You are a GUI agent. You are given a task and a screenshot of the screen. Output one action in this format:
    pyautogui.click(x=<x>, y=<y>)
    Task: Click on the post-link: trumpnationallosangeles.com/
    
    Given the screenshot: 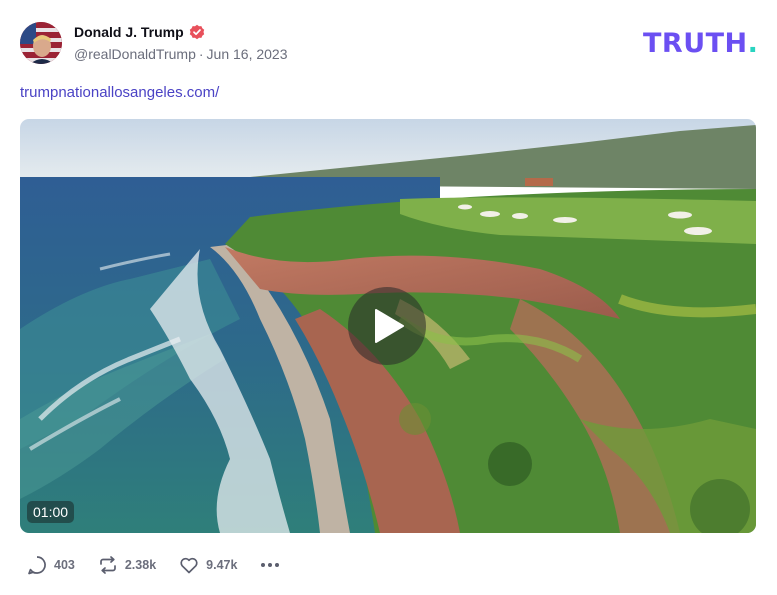 What is the action you would take?
    pyautogui.click(x=119, y=92)
    